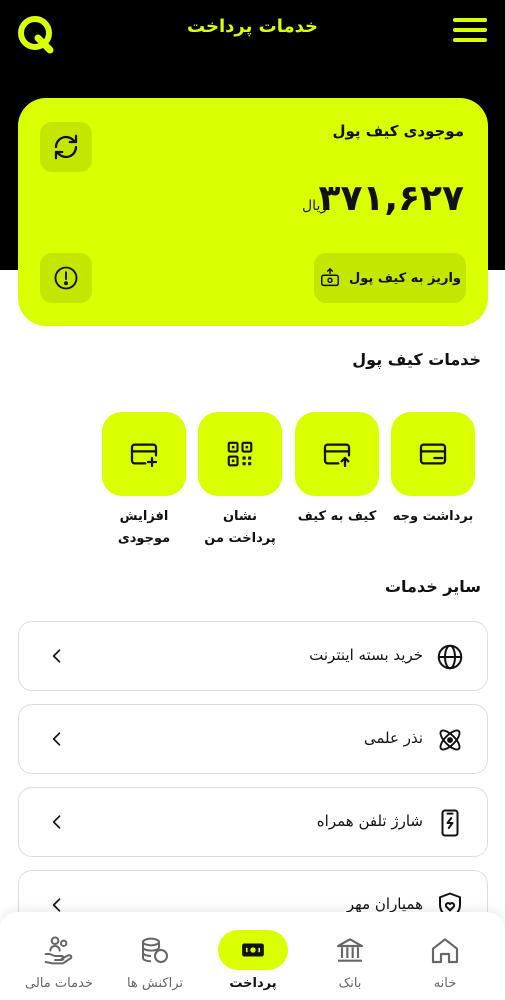 The width and height of the screenshot is (505, 1000). What do you see at coordinates (350, 983) in the screenshot?
I see `nav-label: بانک` at bounding box center [350, 983].